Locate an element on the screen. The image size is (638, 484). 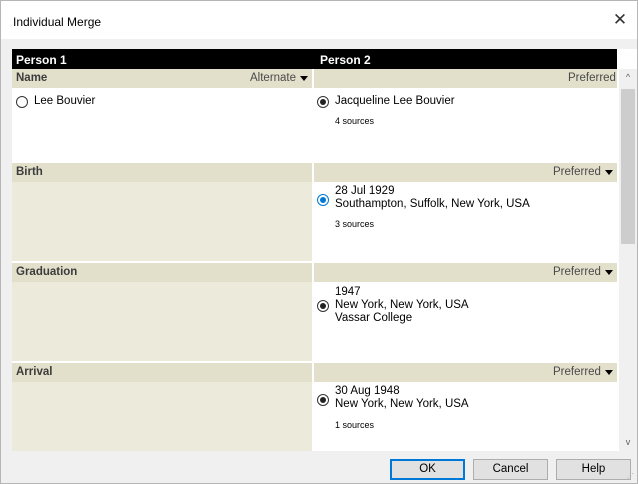
resize-grip-icon: ⋰ is located at coordinates (631, 477).